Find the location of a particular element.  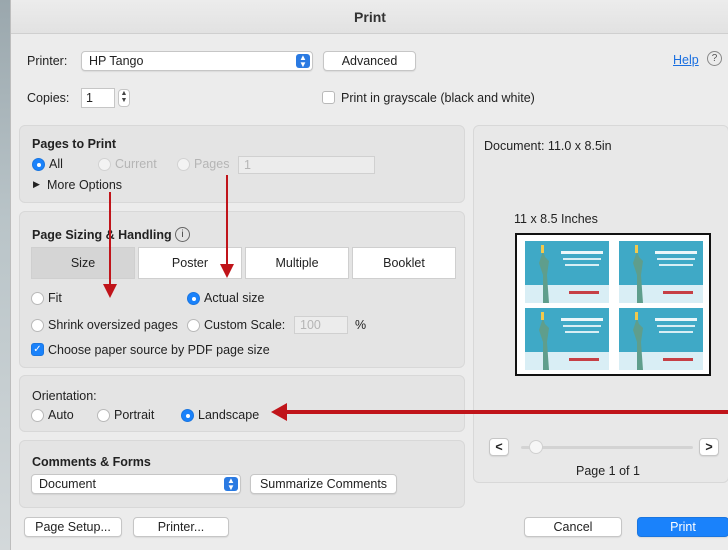

current-page-label: Current is located at coordinates (136, 164).